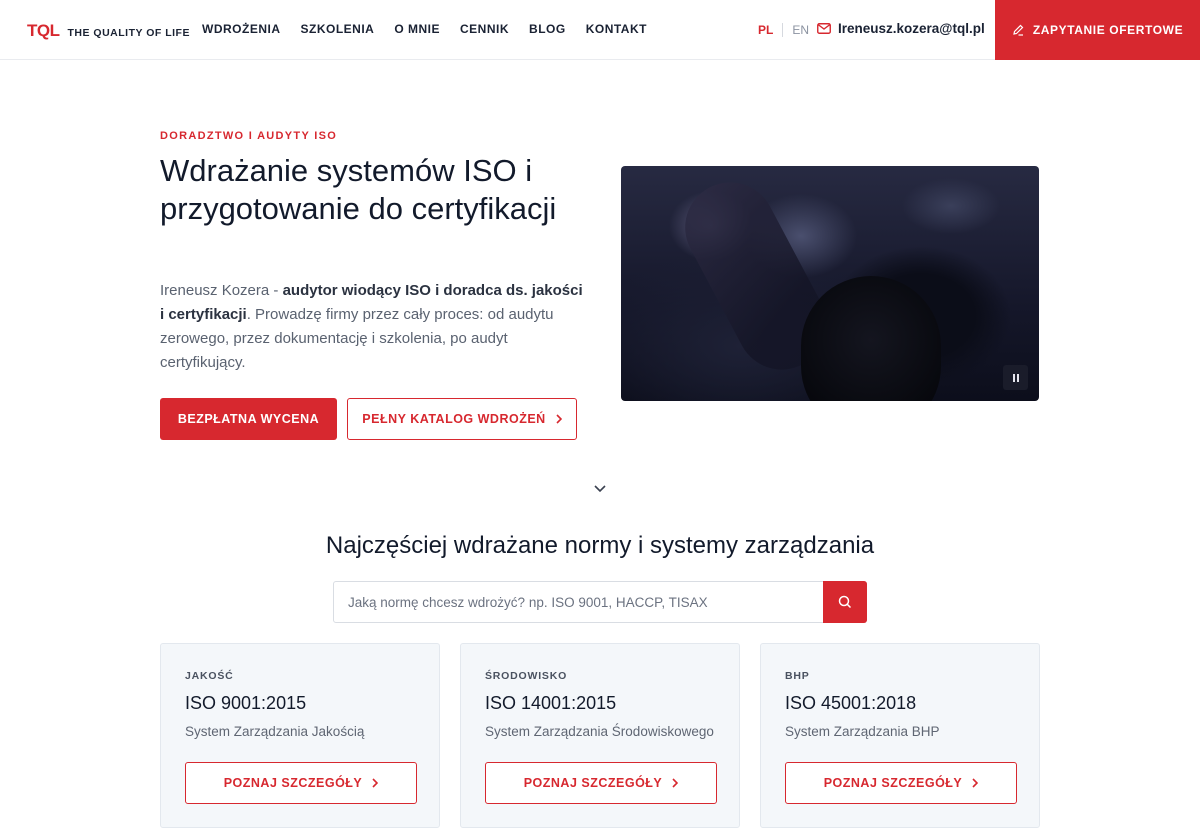  I want to click on card-subtitle: System Zarządzania Środowiskowego, so click(599, 731).